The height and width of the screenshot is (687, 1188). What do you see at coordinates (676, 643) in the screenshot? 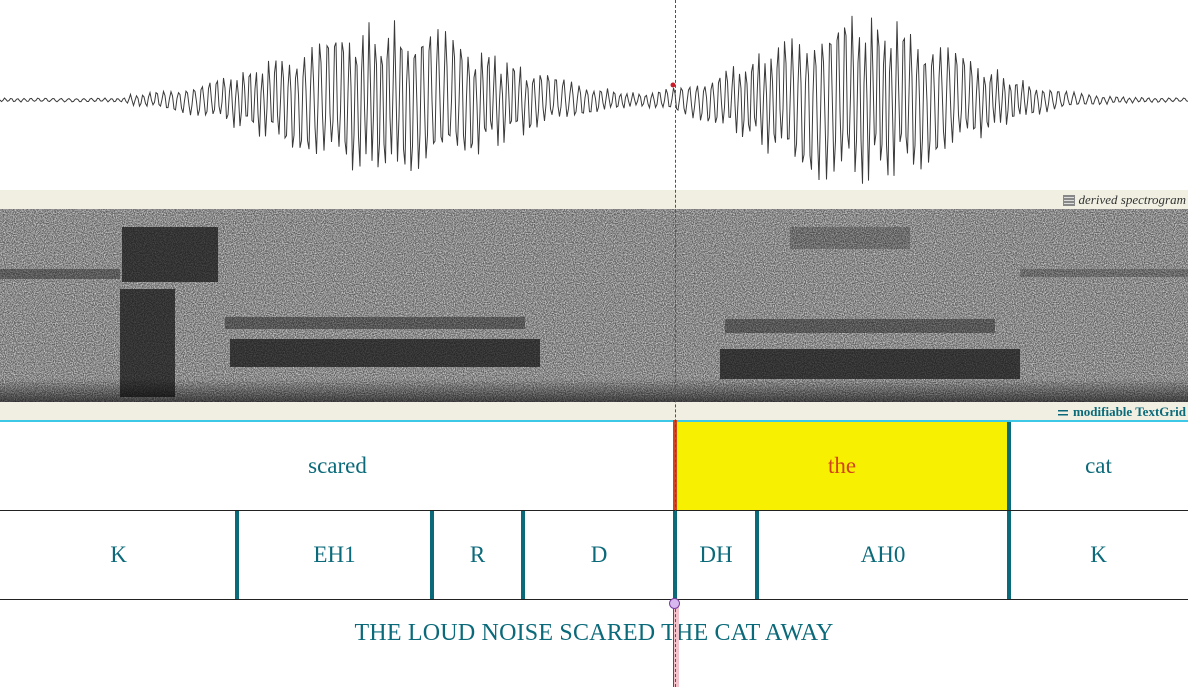
I see `cursor-shadow` at bounding box center [676, 643].